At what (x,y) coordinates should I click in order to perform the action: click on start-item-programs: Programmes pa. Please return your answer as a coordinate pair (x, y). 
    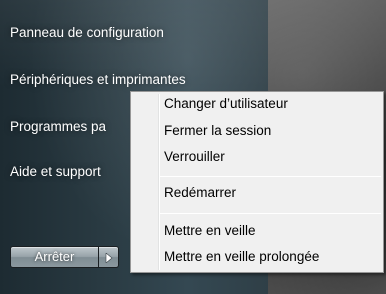
    Looking at the image, I should click on (58, 126).